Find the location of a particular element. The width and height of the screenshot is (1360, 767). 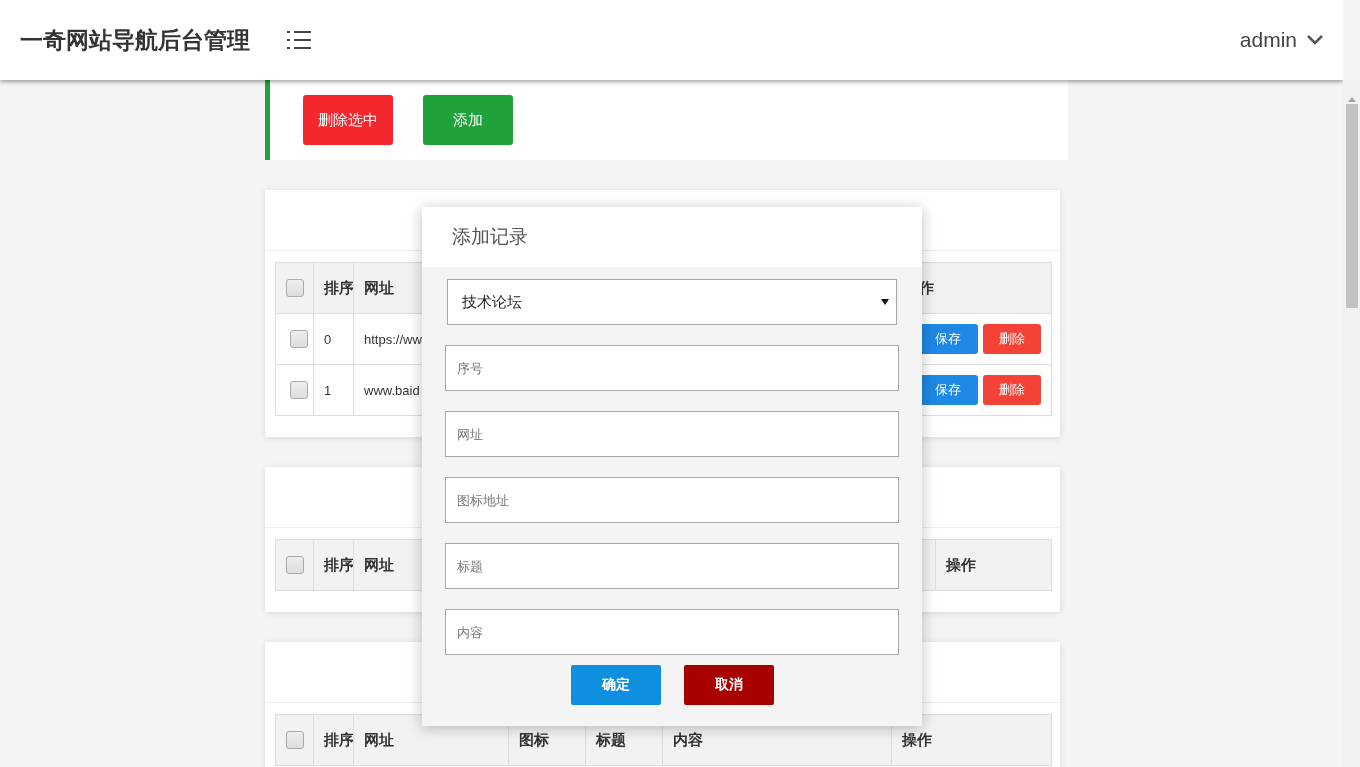

input-field: 标题 is located at coordinates (672, 566).